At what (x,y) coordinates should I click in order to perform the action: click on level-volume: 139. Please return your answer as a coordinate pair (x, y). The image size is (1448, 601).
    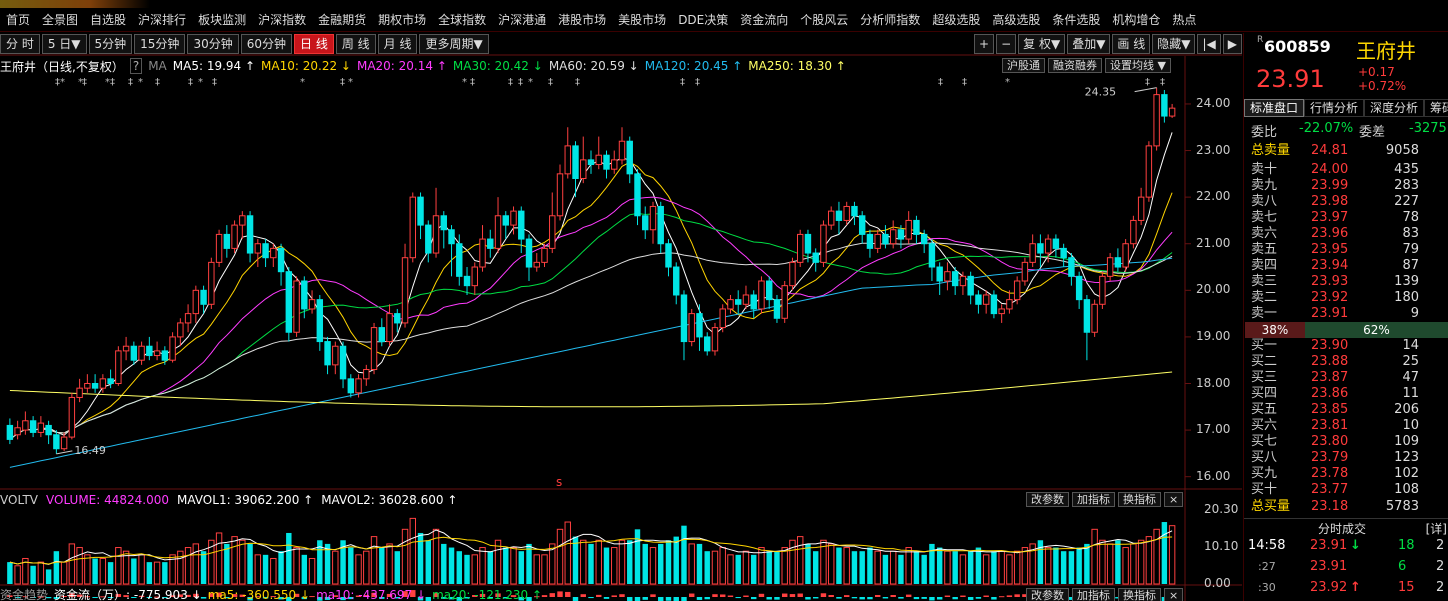
    Looking at the image, I should click on (1406, 281).